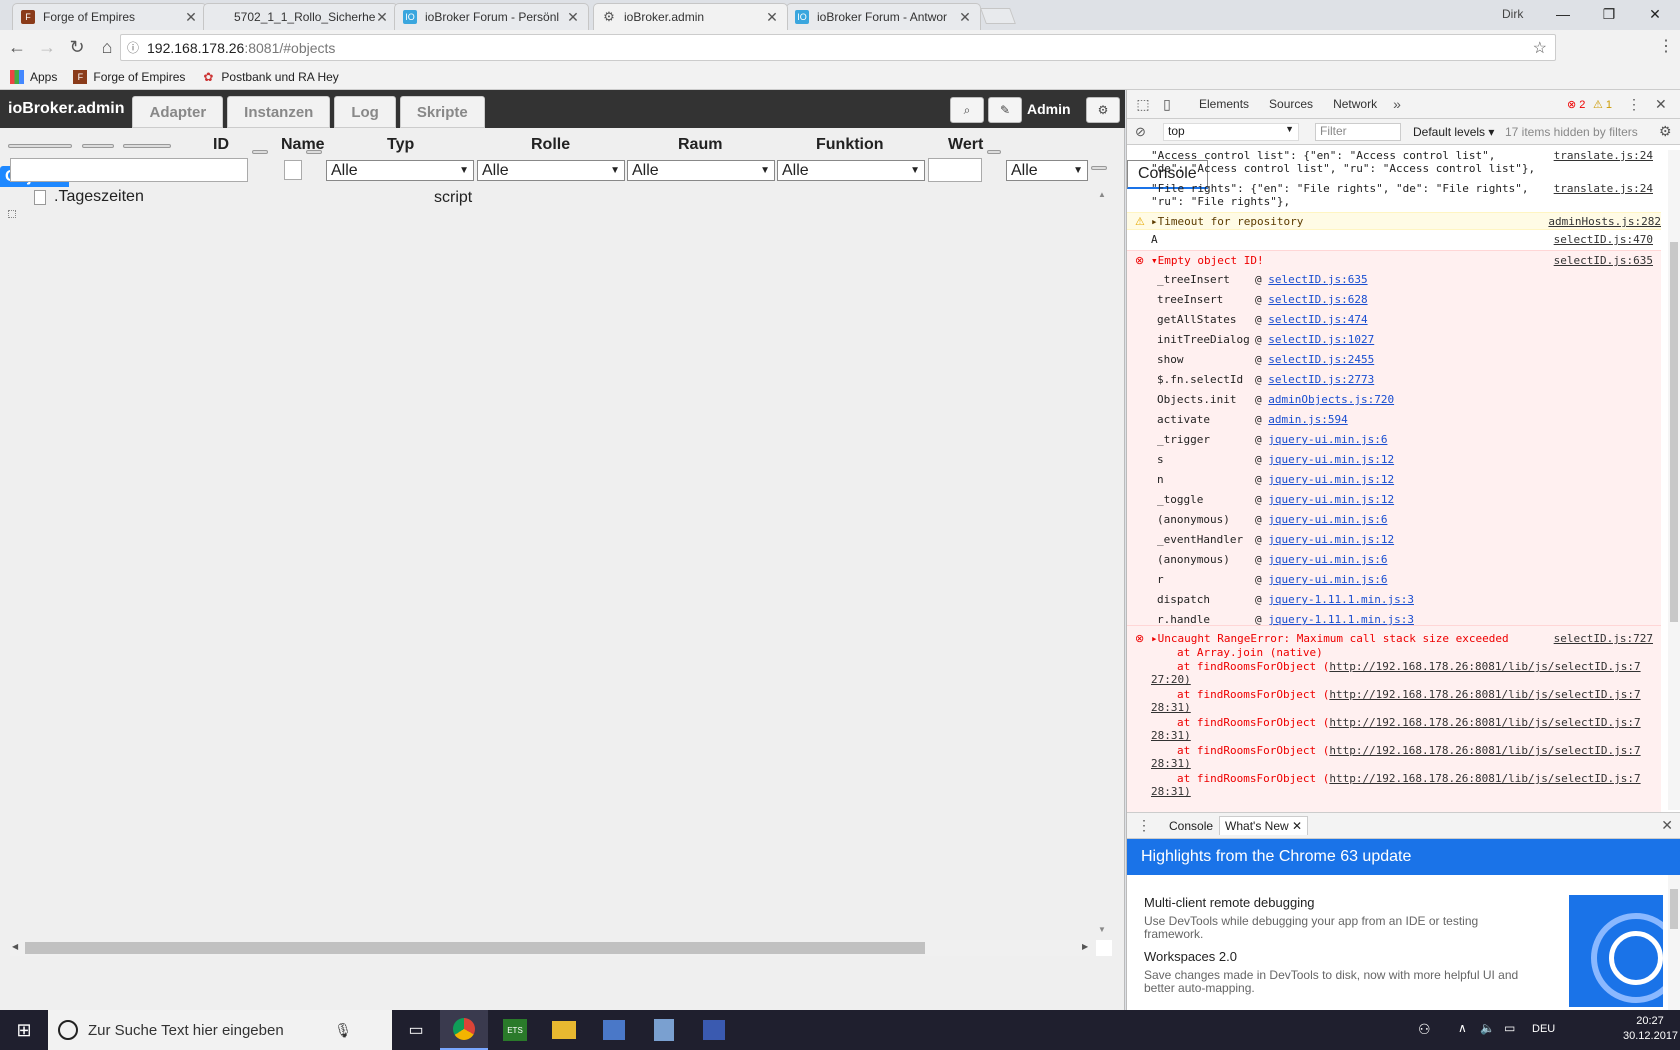  Describe the element at coordinates (690, 16) in the screenshot. I see `browser-tab-active: ⚙ ioBroker.admin ✕` at that location.